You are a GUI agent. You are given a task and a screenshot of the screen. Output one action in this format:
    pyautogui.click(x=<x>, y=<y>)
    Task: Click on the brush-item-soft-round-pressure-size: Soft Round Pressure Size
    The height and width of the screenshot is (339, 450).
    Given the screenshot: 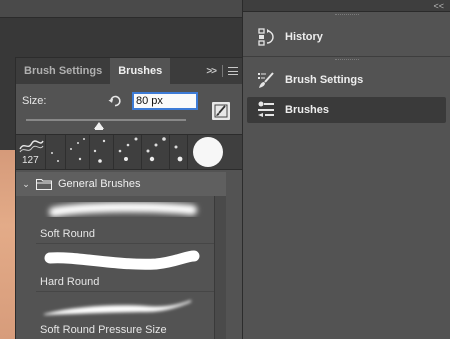 What is the action you would take?
    pyautogui.click(x=125, y=315)
    